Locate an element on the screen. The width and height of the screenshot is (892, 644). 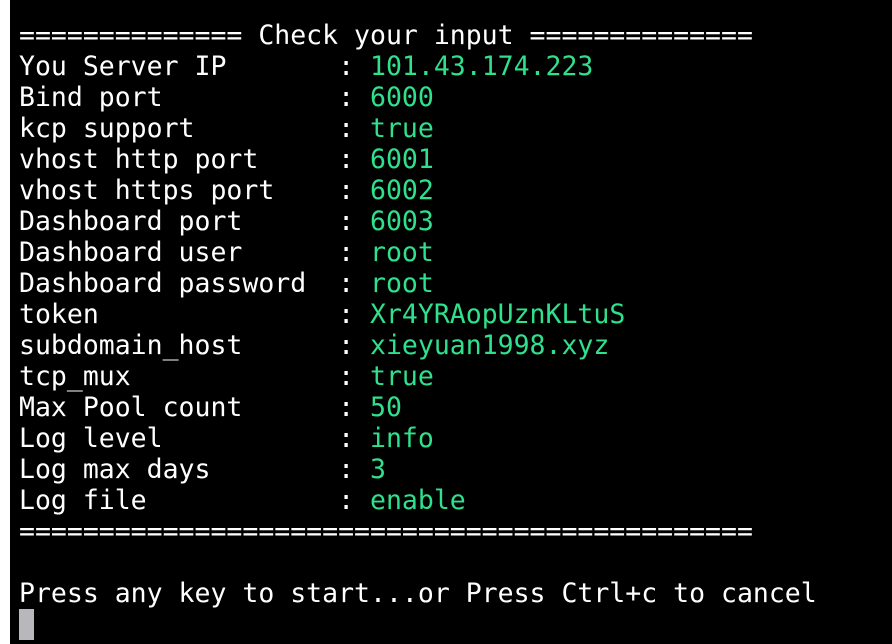
config-value: 6003 is located at coordinates (402, 221).